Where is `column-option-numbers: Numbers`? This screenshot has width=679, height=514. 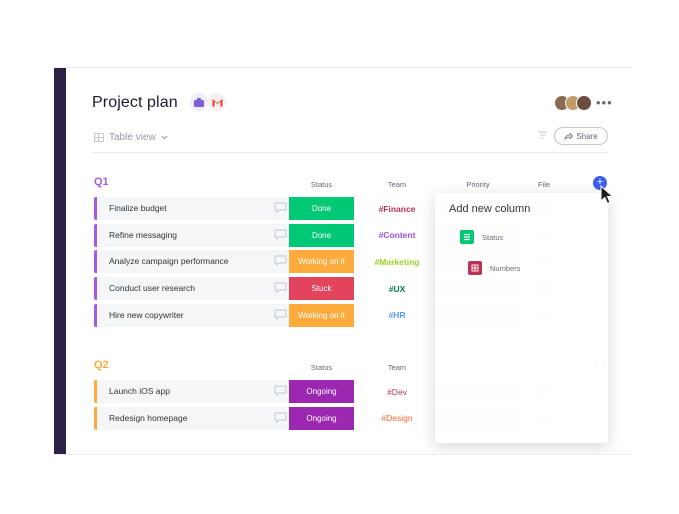 column-option-numbers: Numbers is located at coordinates (494, 268).